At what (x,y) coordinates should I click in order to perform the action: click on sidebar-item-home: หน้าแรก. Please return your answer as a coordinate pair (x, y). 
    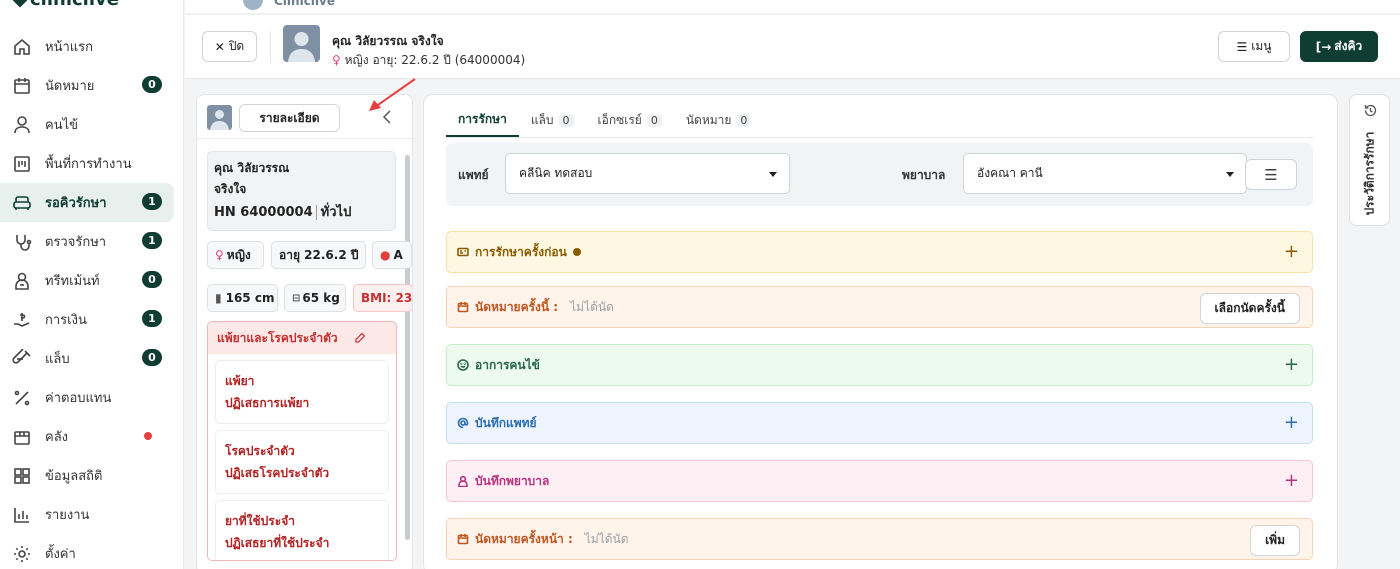
    Looking at the image, I should click on (87, 46).